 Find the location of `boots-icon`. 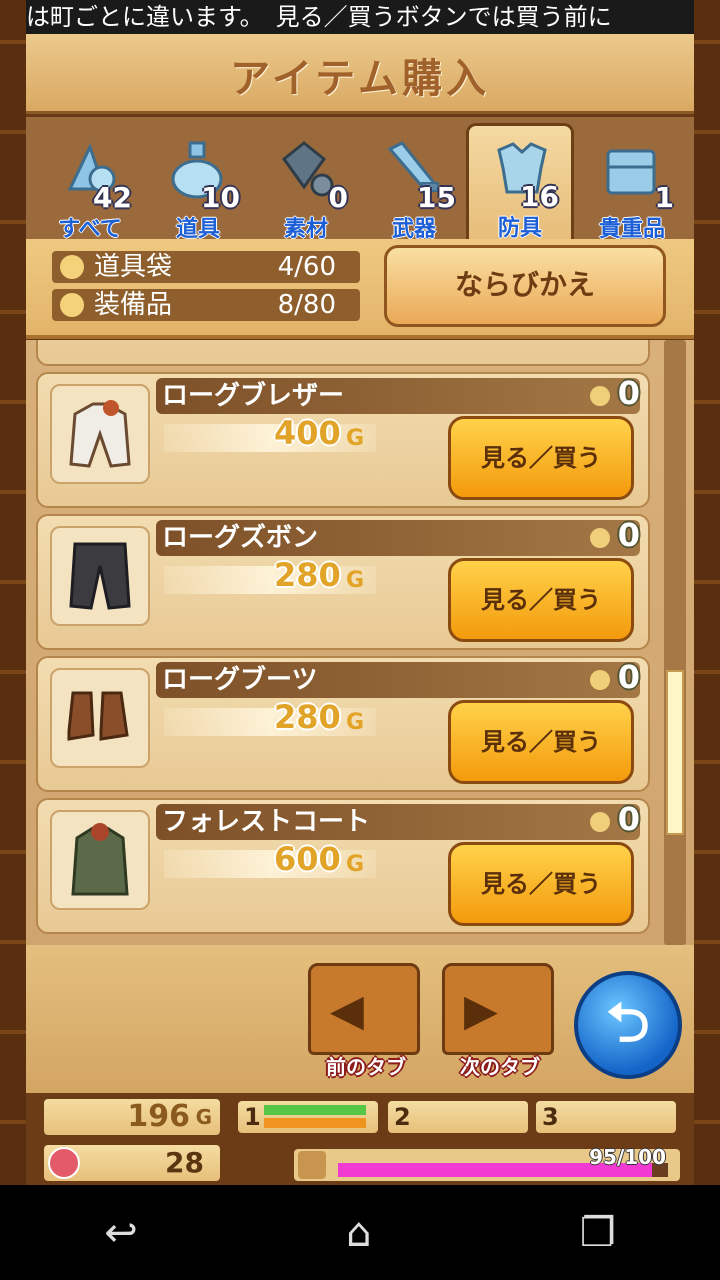

boots-icon is located at coordinates (98, 716).